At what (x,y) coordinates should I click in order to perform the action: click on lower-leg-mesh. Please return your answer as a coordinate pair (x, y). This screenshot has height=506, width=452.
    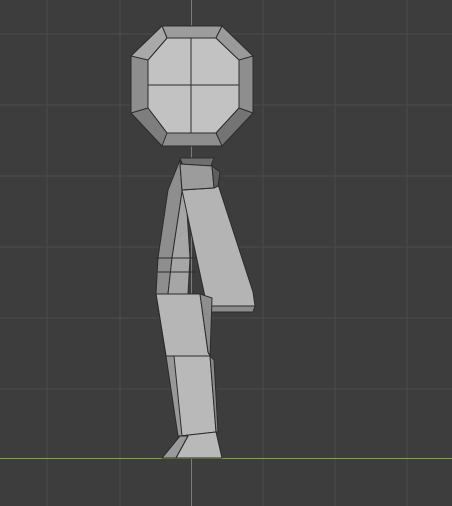
    Looking at the image, I should click on (192, 396).